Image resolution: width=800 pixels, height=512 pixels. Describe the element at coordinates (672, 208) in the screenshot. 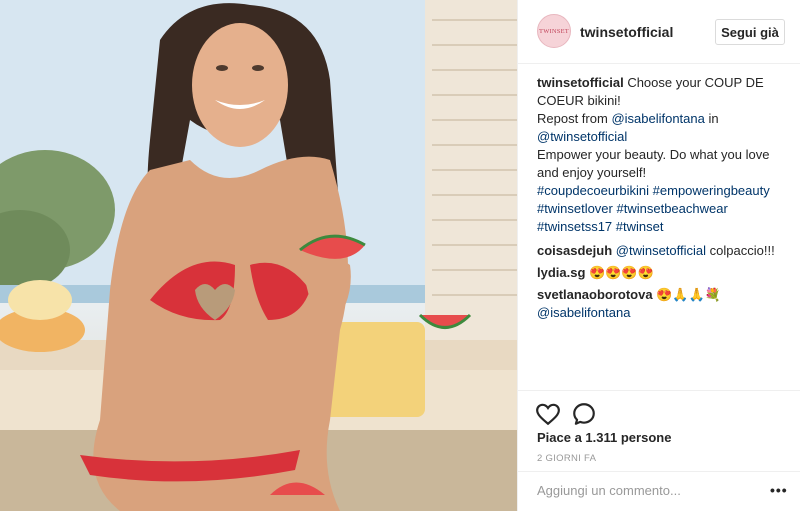

I see `hashtag-link: #twinsetbeachwear` at that location.